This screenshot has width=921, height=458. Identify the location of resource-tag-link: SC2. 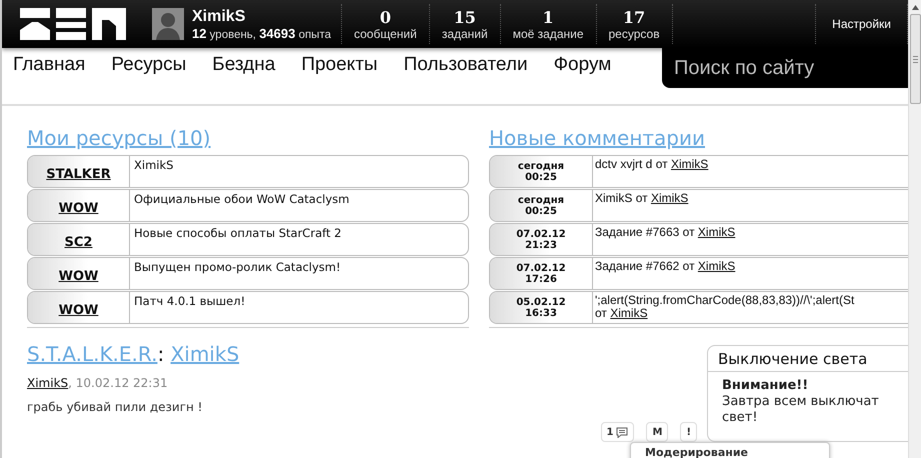
(79, 239).